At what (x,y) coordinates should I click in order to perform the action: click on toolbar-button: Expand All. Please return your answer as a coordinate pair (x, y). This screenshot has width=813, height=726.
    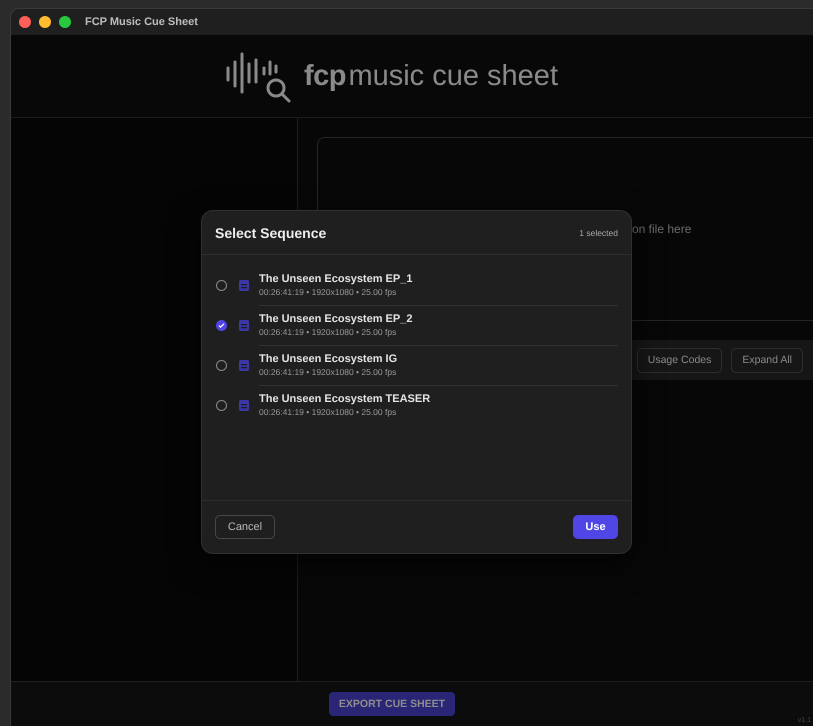
    Looking at the image, I should click on (767, 360).